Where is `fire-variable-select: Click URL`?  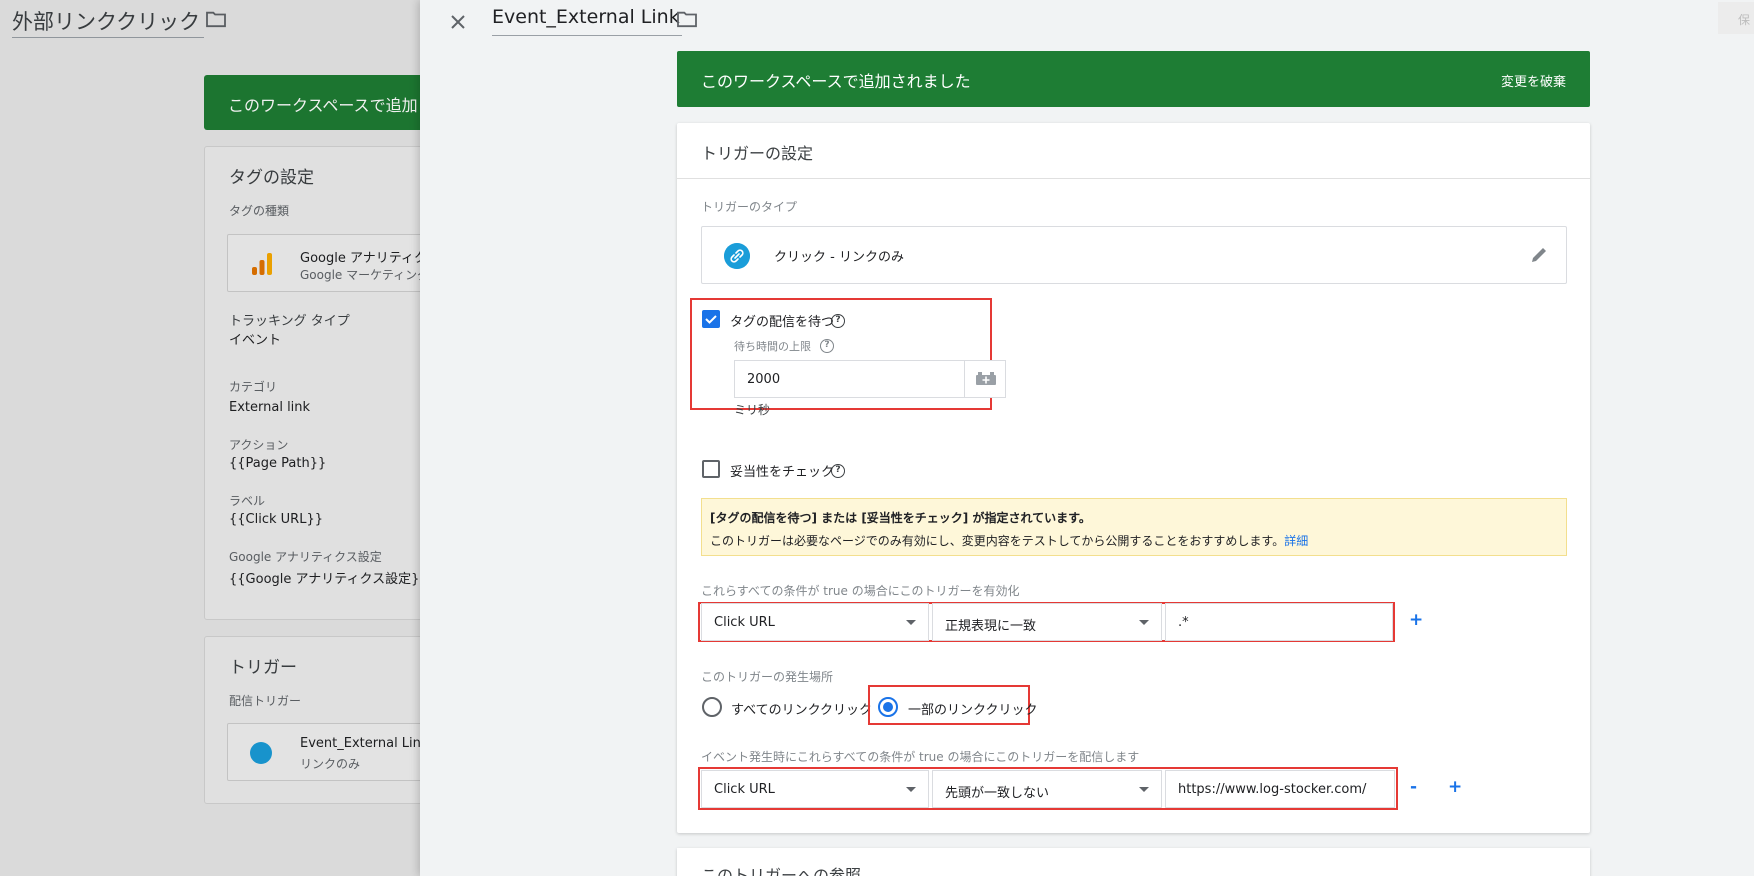
fire-variable-select: Click URL is located at coordinates (815, 789).